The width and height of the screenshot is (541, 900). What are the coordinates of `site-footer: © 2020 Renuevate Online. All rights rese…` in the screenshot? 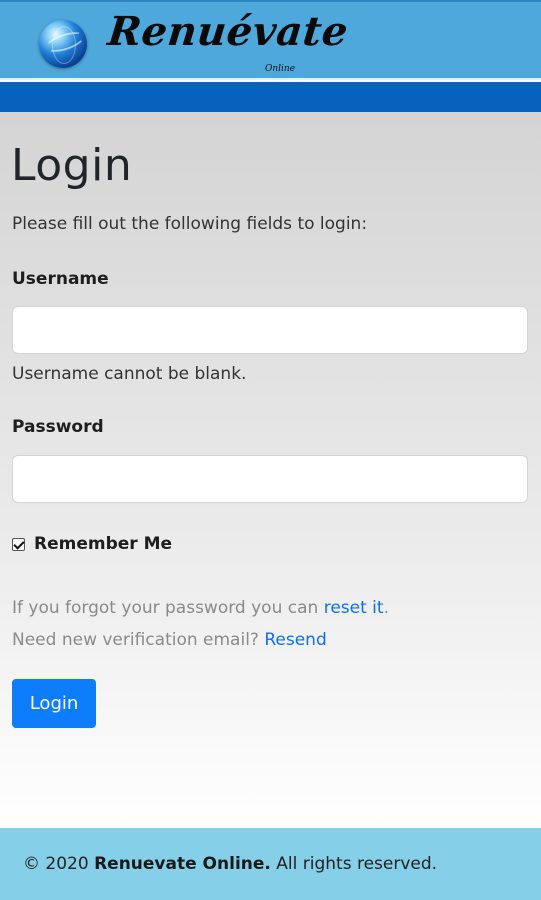 It's located at (270, 864).